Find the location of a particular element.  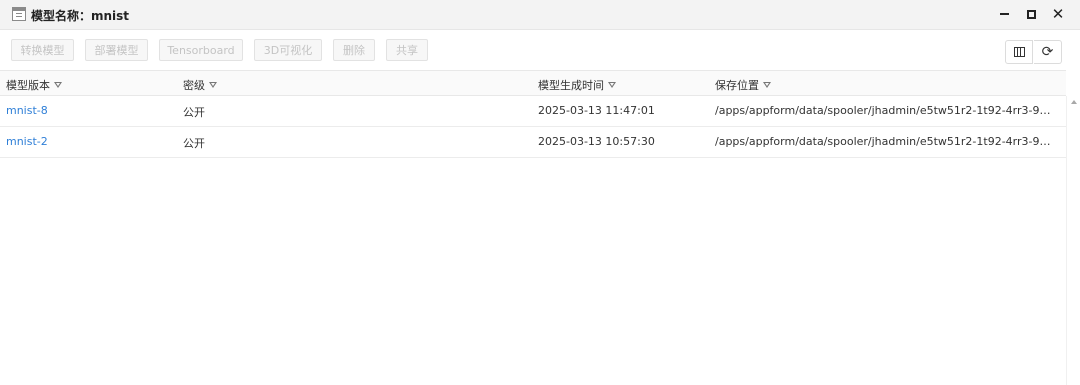

title-bar: 模型名称：mnist ✕ is located at coordinates (540, 15).